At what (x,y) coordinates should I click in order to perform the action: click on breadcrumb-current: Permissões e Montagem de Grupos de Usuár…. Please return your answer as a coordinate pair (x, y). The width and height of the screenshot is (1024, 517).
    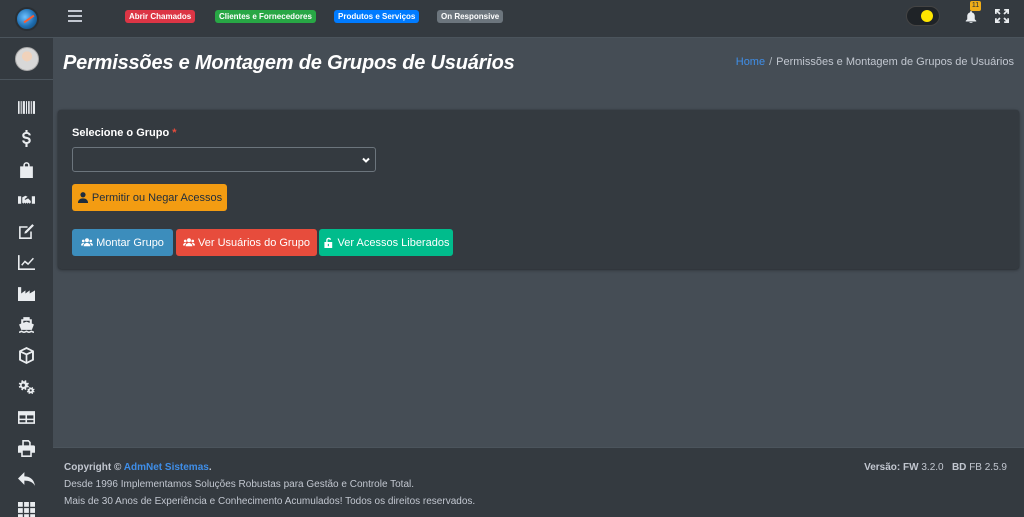
    Looking at the image, I should click on (895, 62).